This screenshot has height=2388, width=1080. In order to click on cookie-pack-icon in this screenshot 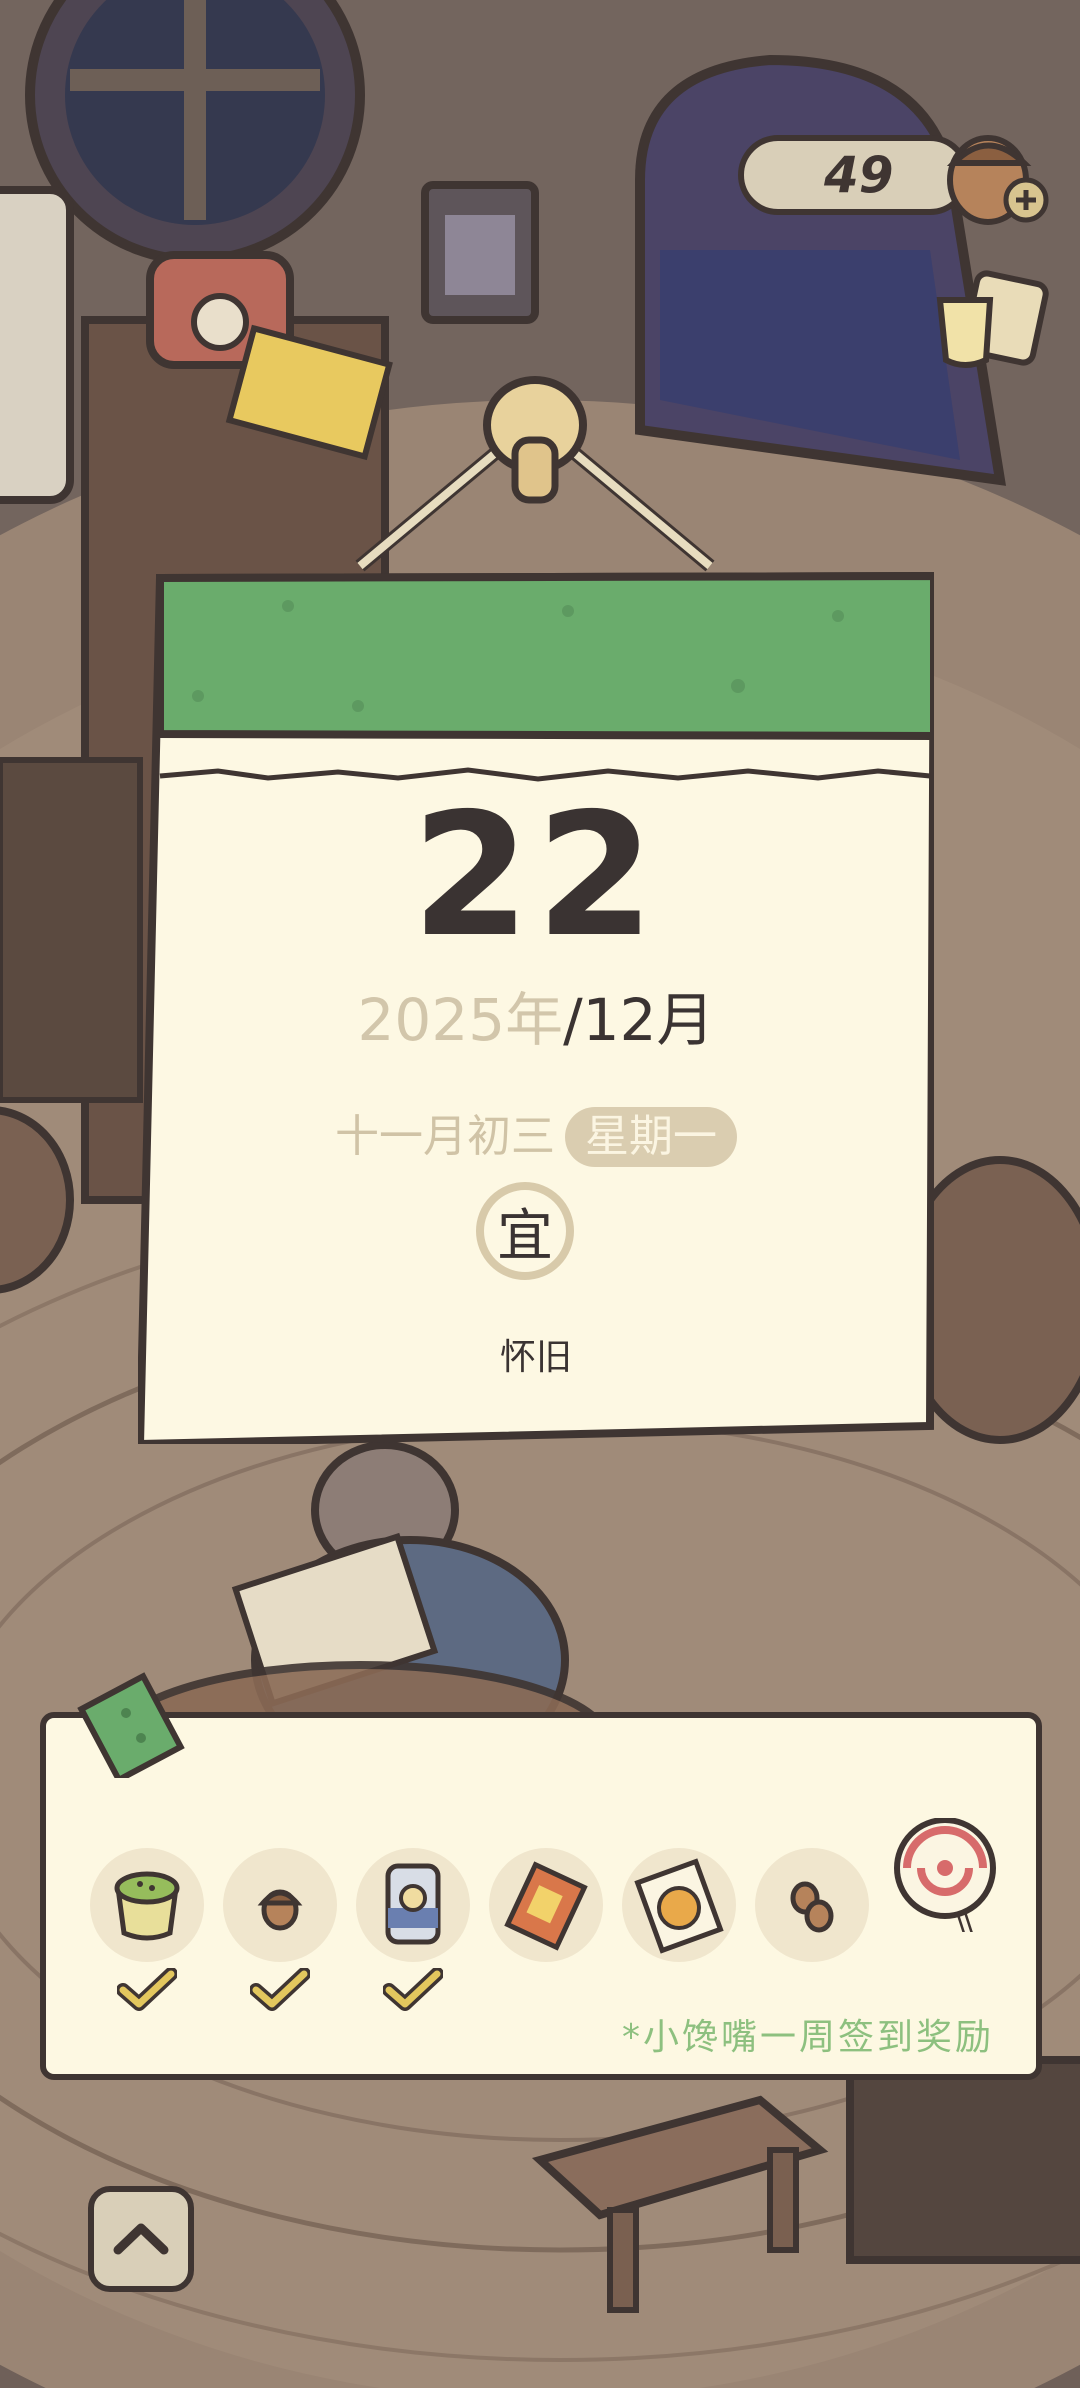, I will do `click(679, 1906)`.